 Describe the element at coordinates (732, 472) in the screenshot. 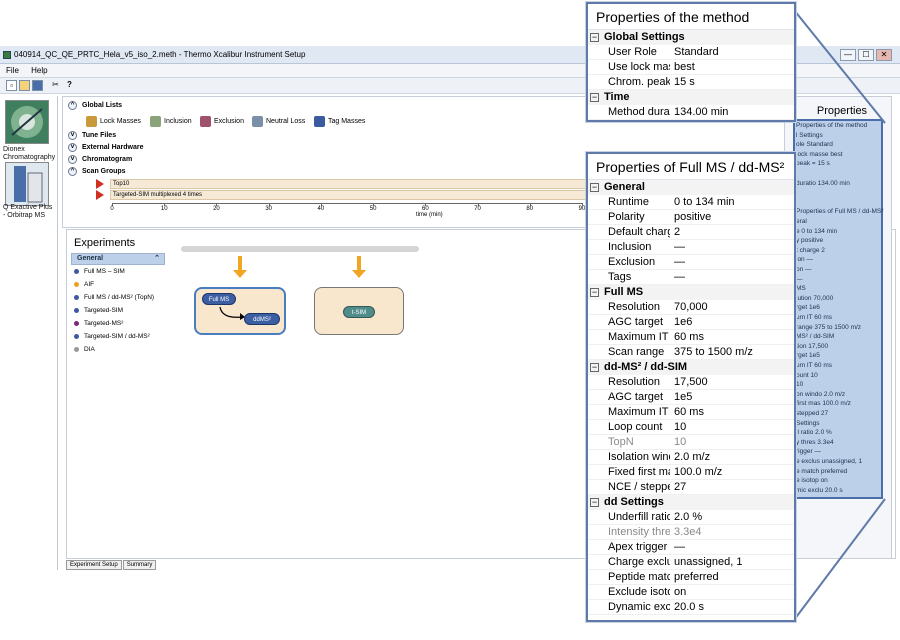

I see `property-value: 100.0 m/z` at that location.